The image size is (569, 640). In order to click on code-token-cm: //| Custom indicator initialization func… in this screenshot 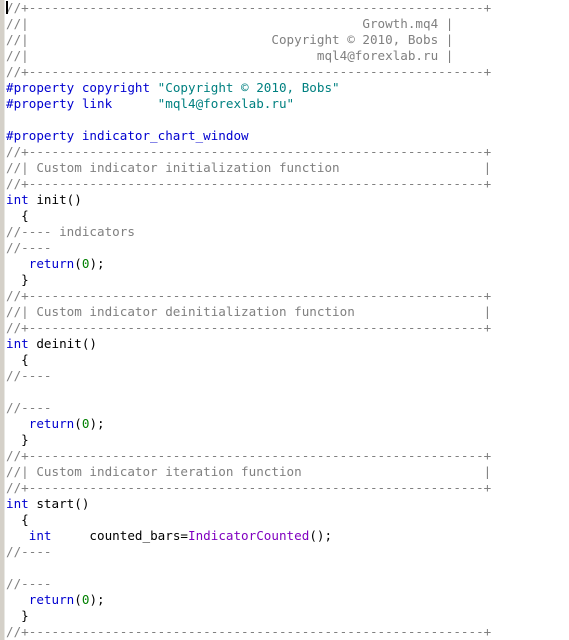, I will do `click(249, 167)`.